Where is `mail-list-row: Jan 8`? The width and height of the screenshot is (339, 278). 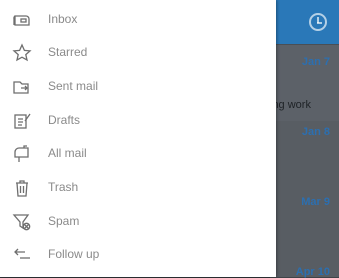 mail-list-row: Jan 8 is located at coordinates (304, 154).